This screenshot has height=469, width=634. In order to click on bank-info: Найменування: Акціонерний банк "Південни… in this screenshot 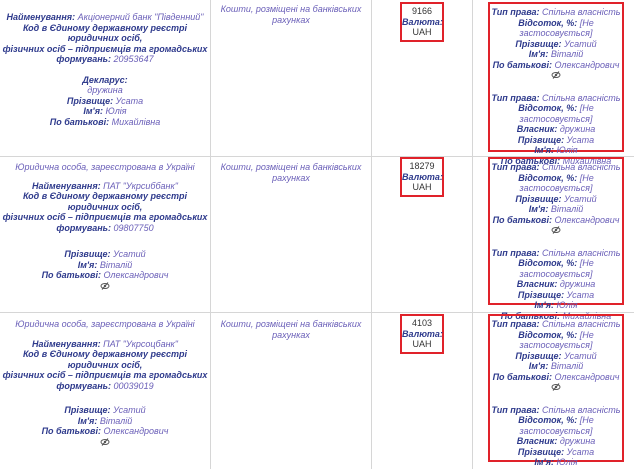, I will do `click(105, 69)`.